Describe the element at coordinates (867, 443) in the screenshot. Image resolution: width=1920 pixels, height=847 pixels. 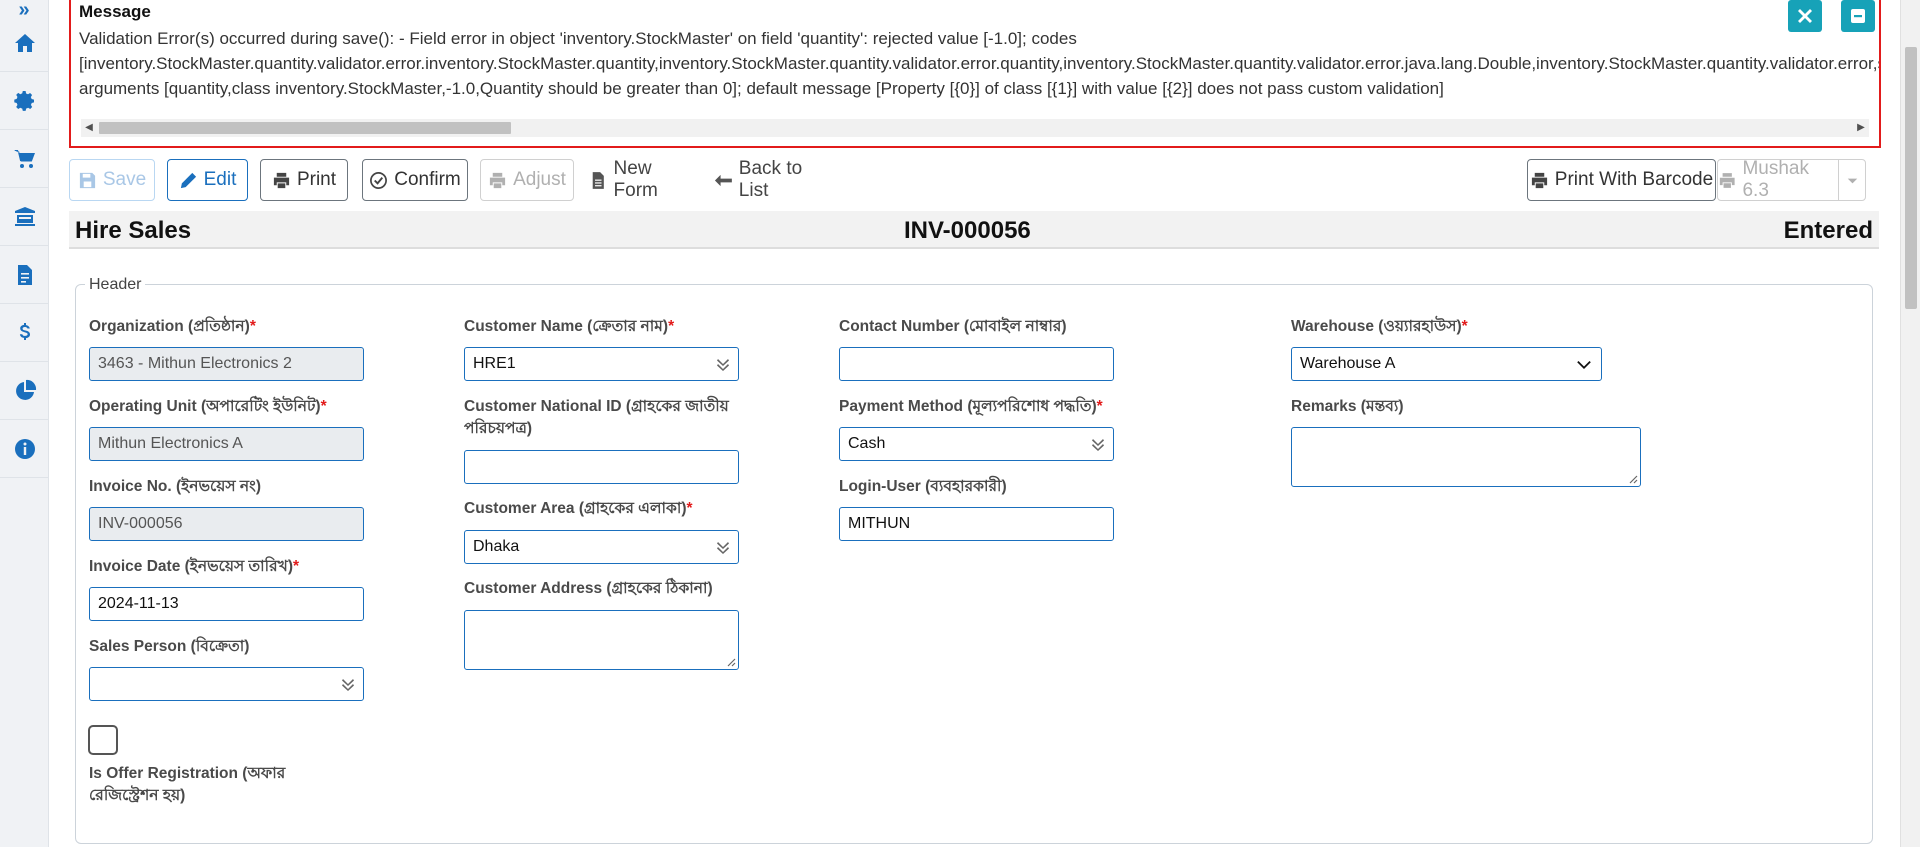
I see `payment-method-value: Cash` at that location.